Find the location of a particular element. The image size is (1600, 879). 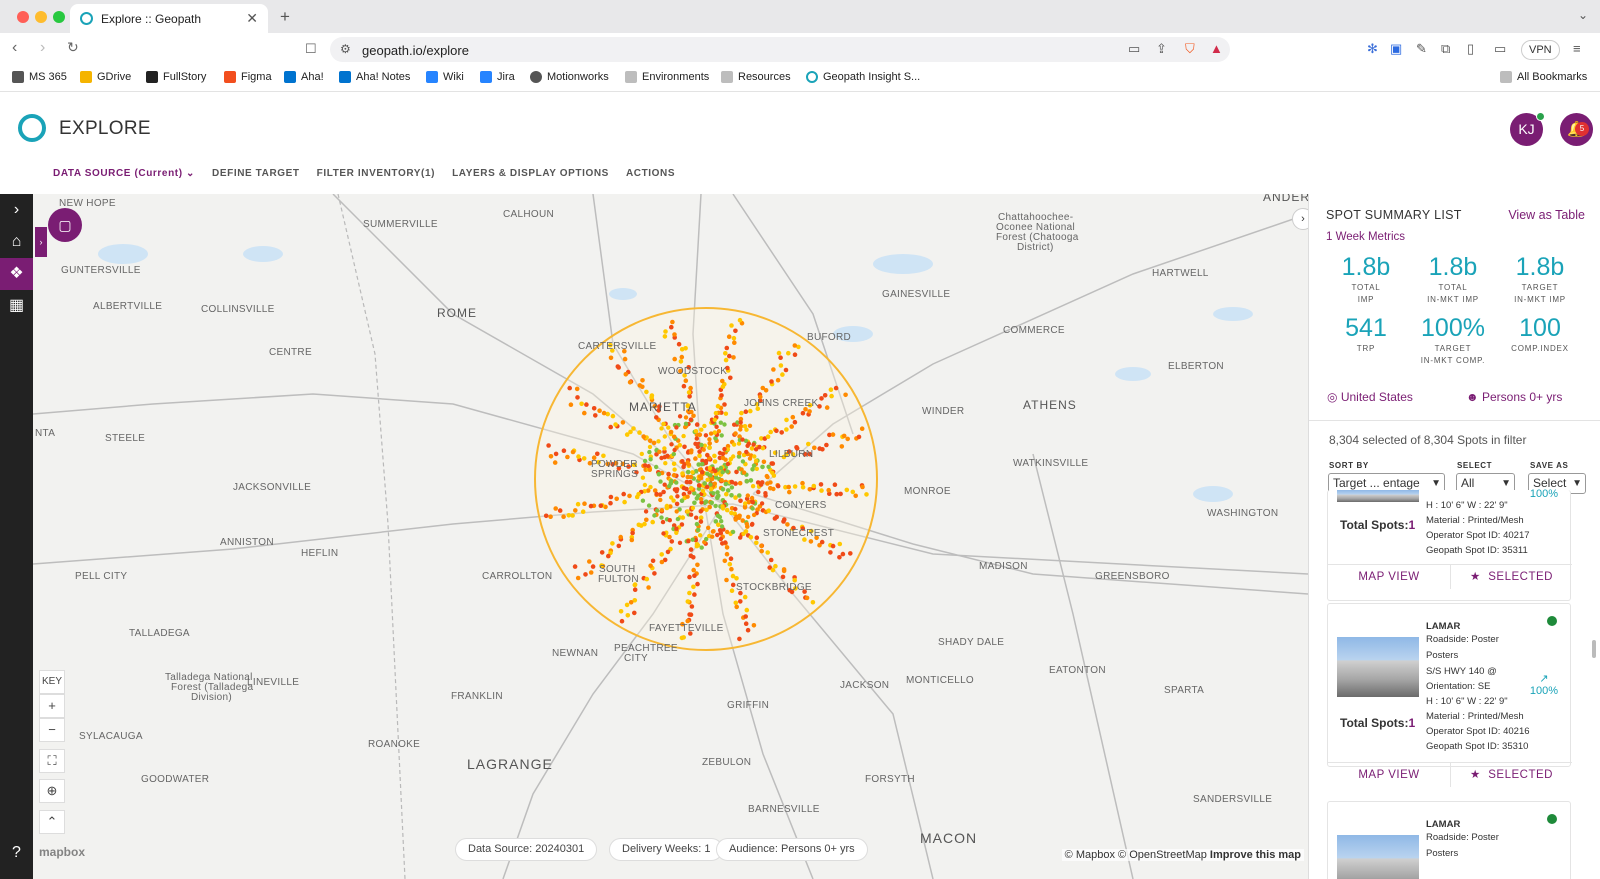

audience-pill: Audience: Persons 0+ yrs is located at coordinates (792, 849).